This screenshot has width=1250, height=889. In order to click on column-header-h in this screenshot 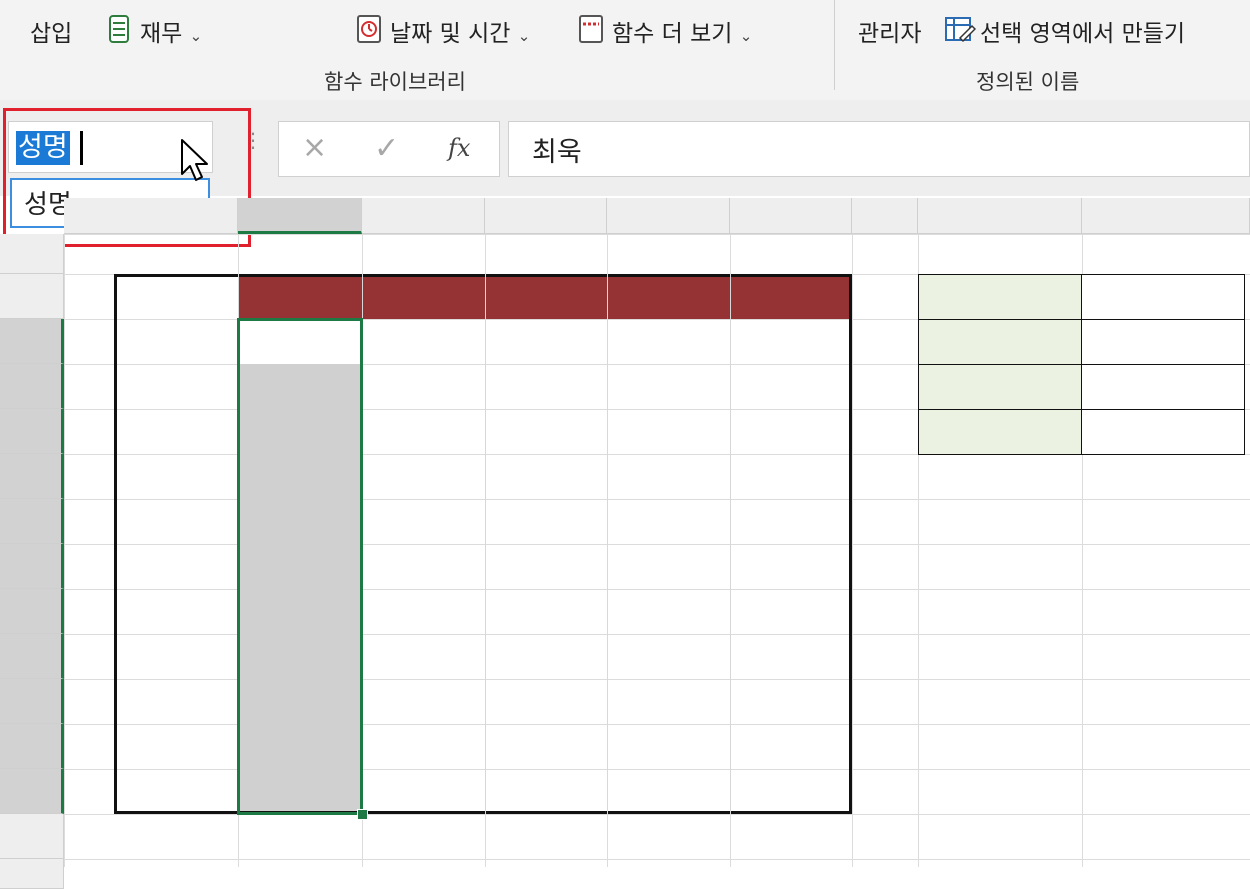, I will do `click(885, 216)`.